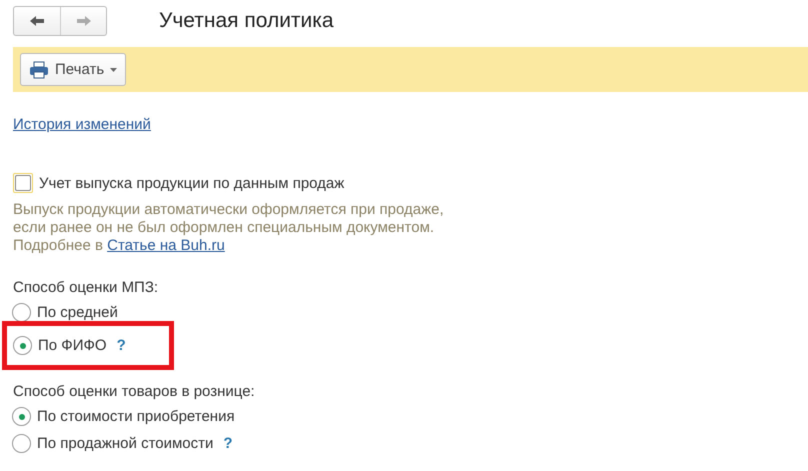 The height and width of the screenshot is (471, 808). I want to click on group-label: Способ оценки товаров в рознице:, so click(134, 392).